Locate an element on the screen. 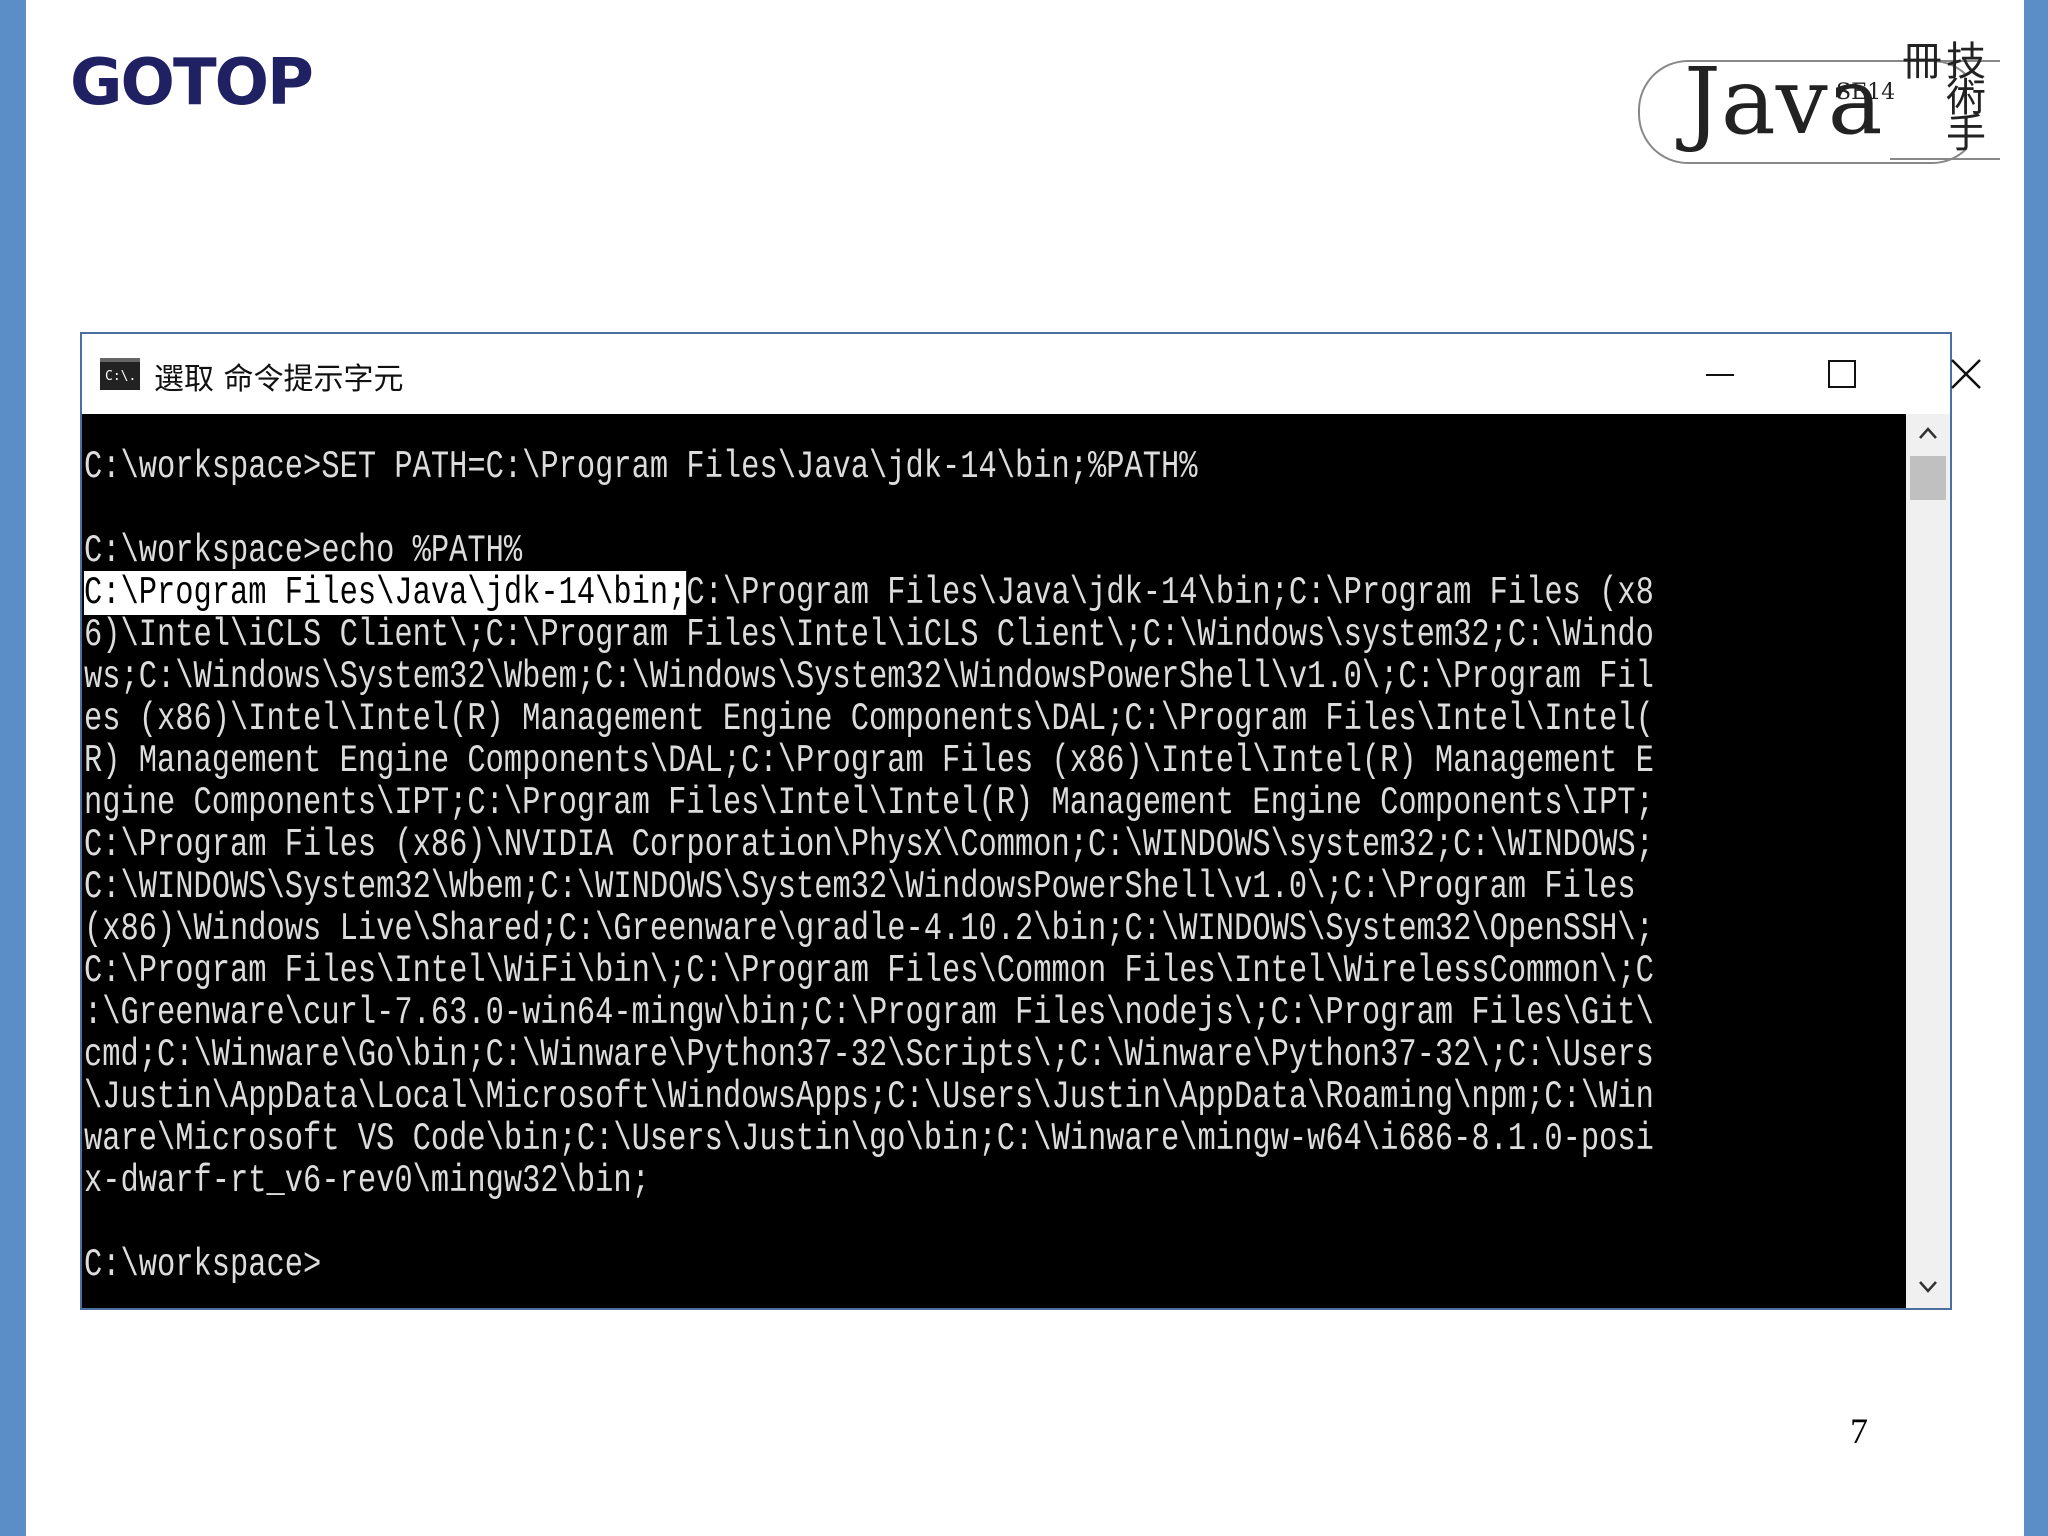 The height and width of the screenshot is (1536, 2048). scroll-down-button is located at coordinates (1928, 1288).